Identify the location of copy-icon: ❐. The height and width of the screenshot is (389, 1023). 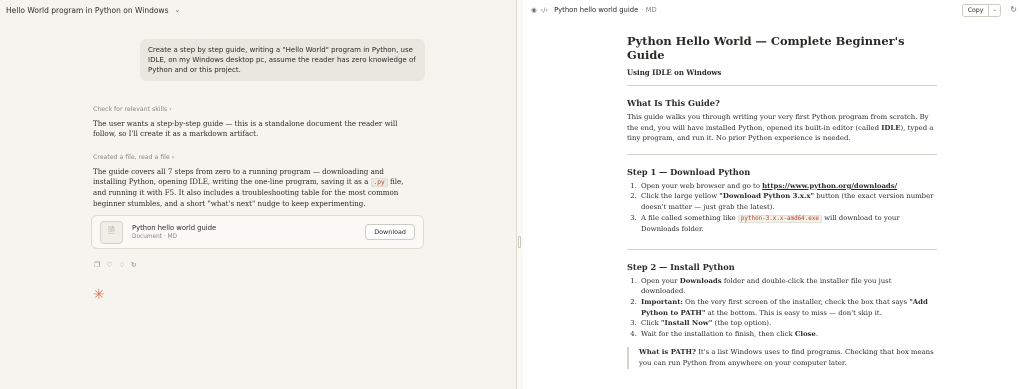
(97, 265).